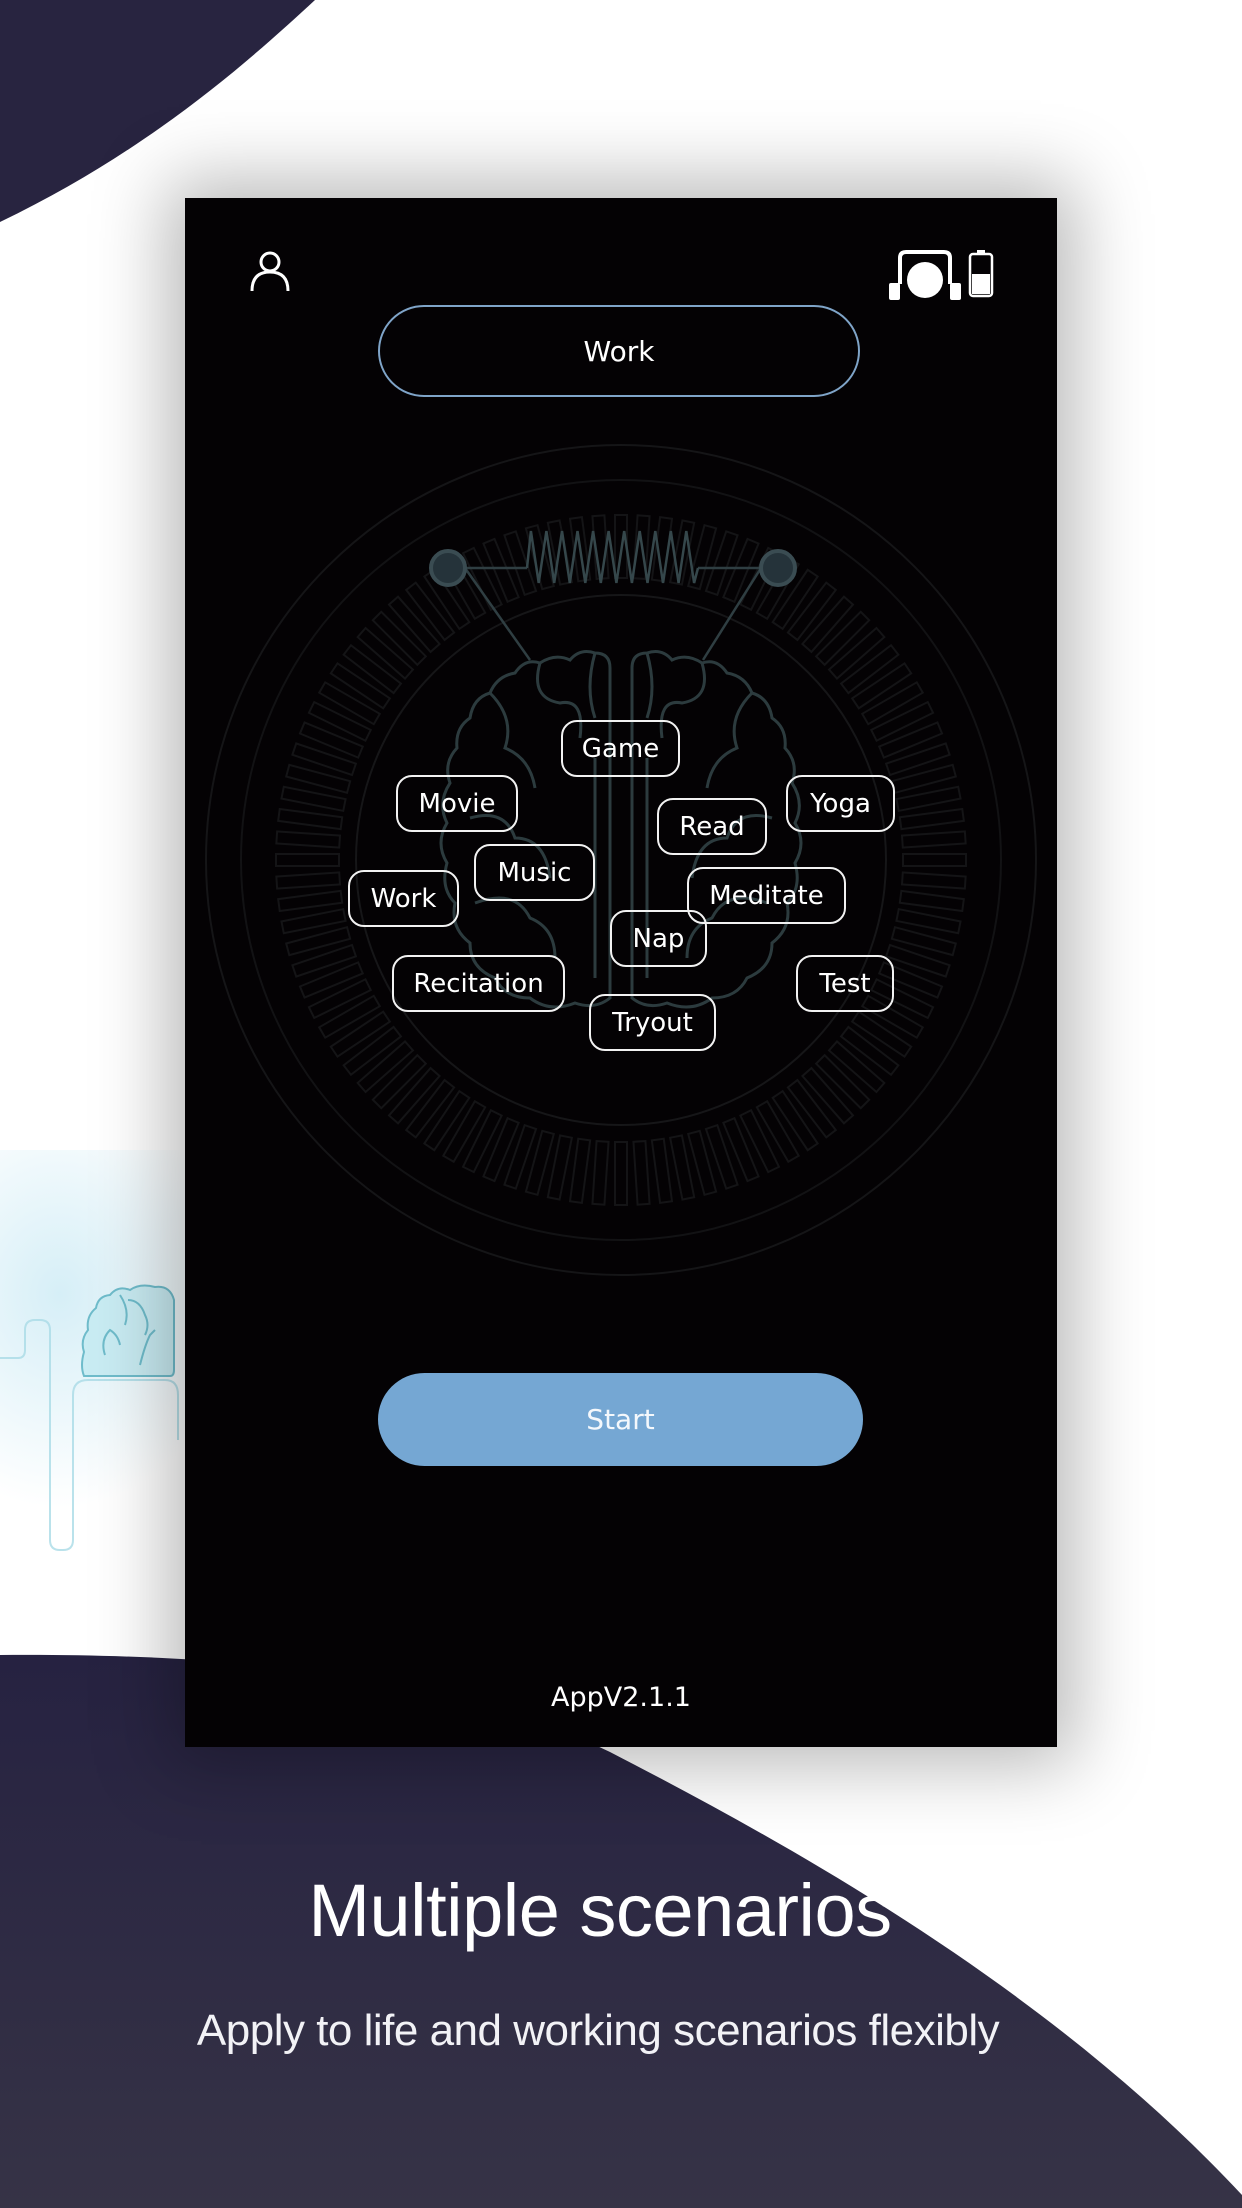 The height and width of the screenshot is (2208, 1242). Describe the element at coordinates (448, 568) in the screenshot. I see `electrode-left` at that location.